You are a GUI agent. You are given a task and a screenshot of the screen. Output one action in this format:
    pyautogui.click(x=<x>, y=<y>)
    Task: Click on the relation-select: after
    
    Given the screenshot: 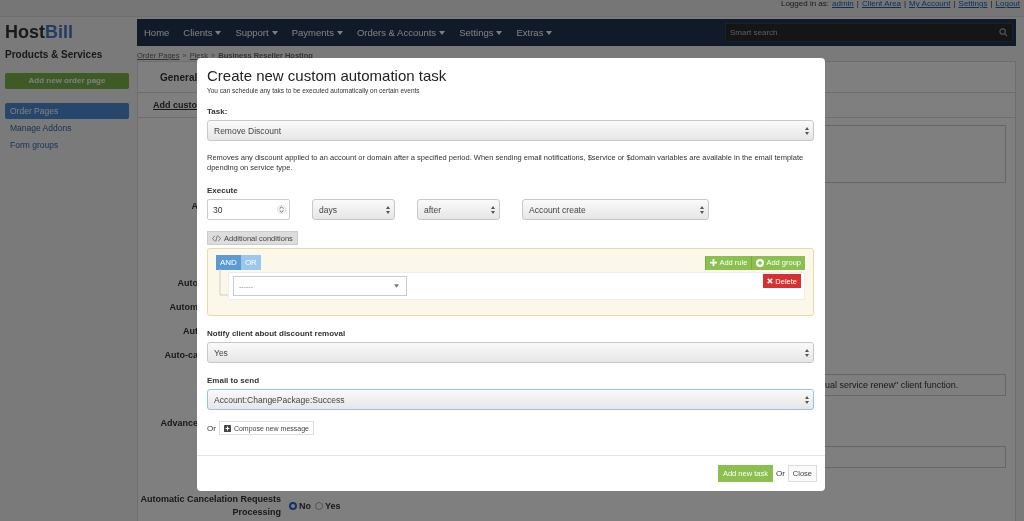 What is the action you would take?
    pyautogui.click(x=458, y=209)
    